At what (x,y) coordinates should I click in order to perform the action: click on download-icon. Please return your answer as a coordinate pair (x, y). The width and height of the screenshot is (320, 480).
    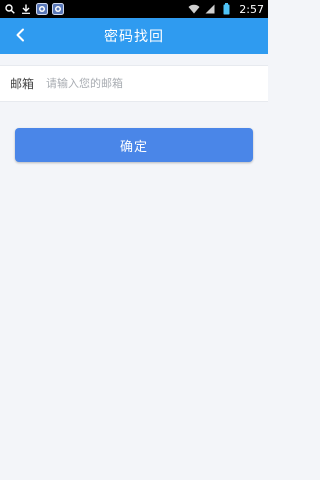
    Looking at the image, I should click on (26, 9).